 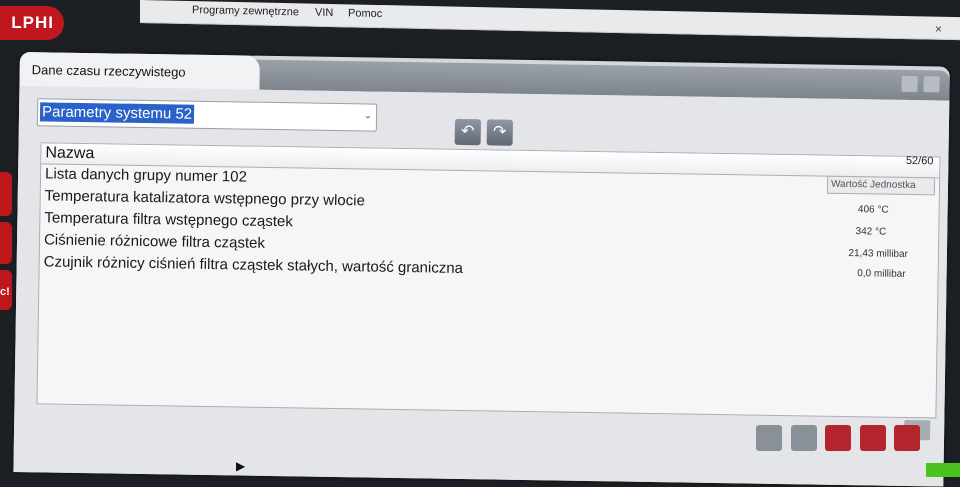 What do you see at coordinates (881, 274) in the screenshot?
I see `row-value: 0,0 millibar` at bounding box center [881, 274].